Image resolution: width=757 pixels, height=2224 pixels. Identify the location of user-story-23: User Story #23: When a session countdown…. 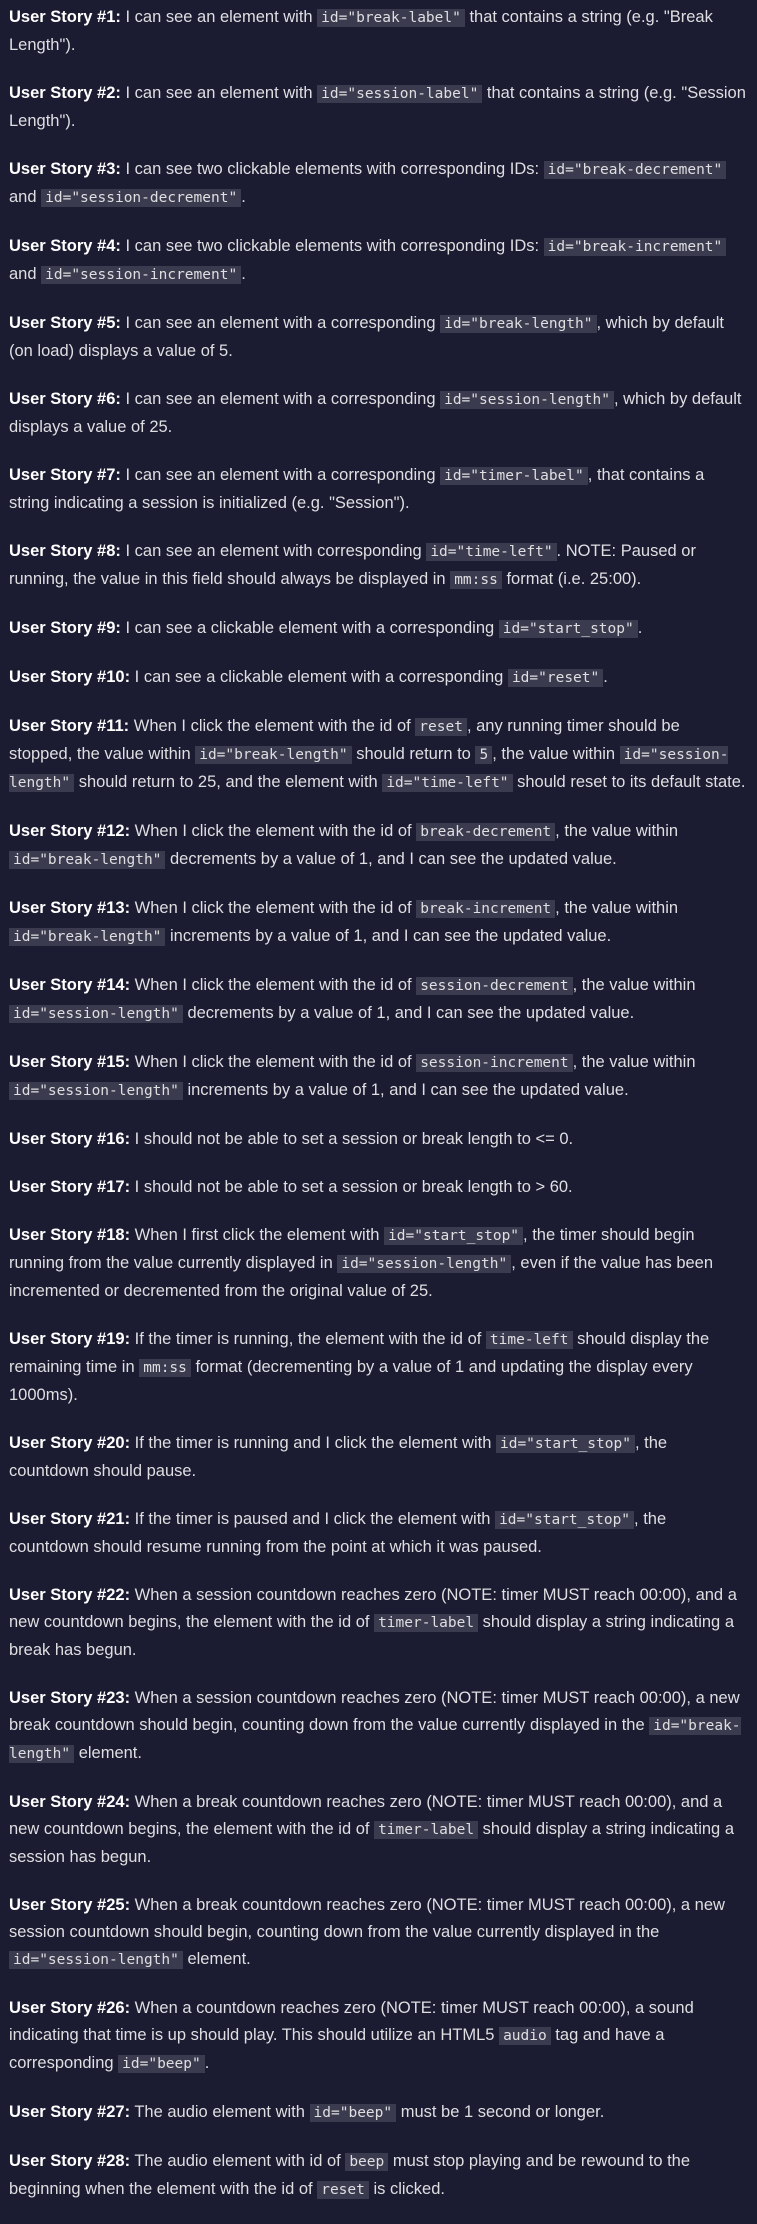
(378, 1726).